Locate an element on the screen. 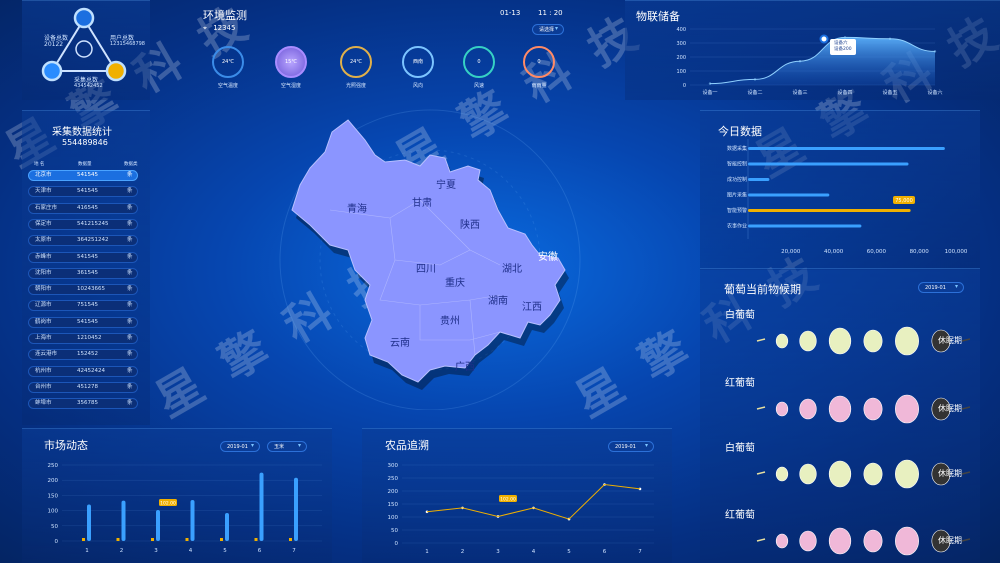  x-tick-label: 设备一 is located at coordinates (709, 92).